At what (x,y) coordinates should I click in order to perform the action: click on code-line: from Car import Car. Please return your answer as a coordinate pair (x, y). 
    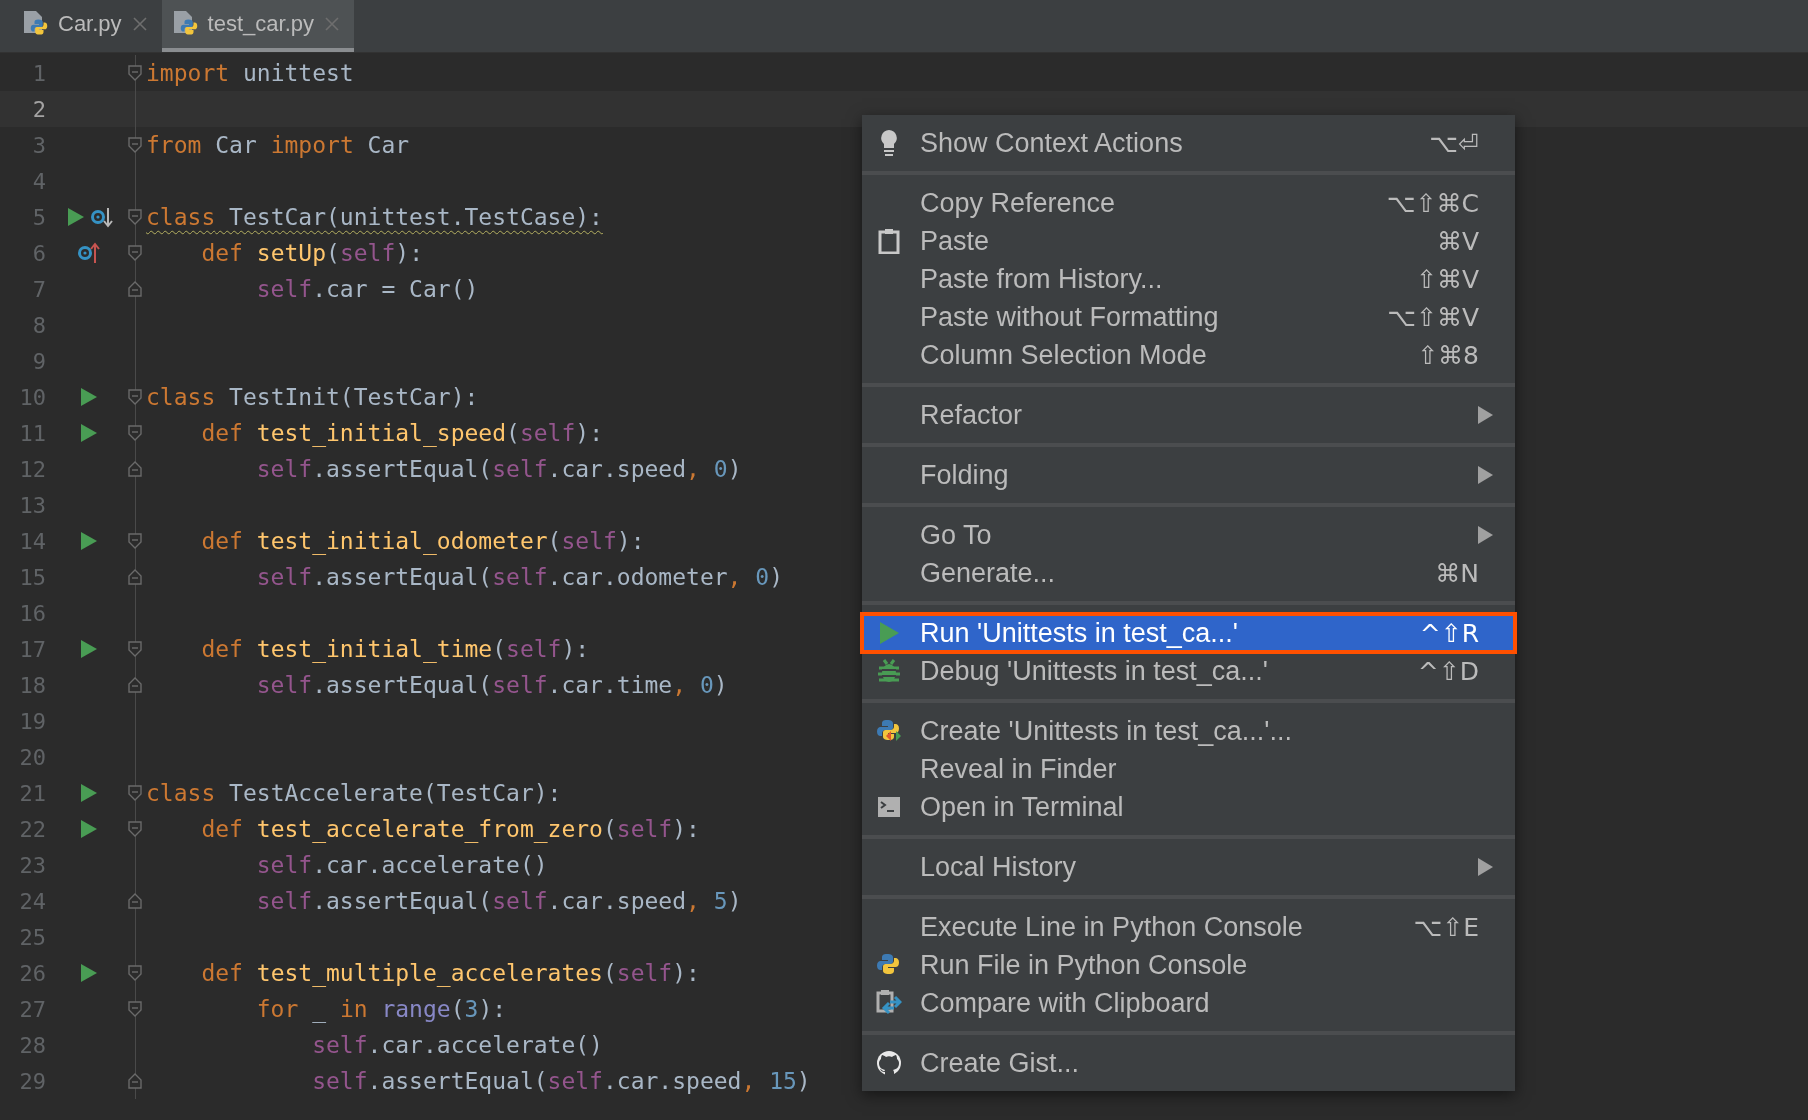
    Looking at the image, I should click on (278, 145).